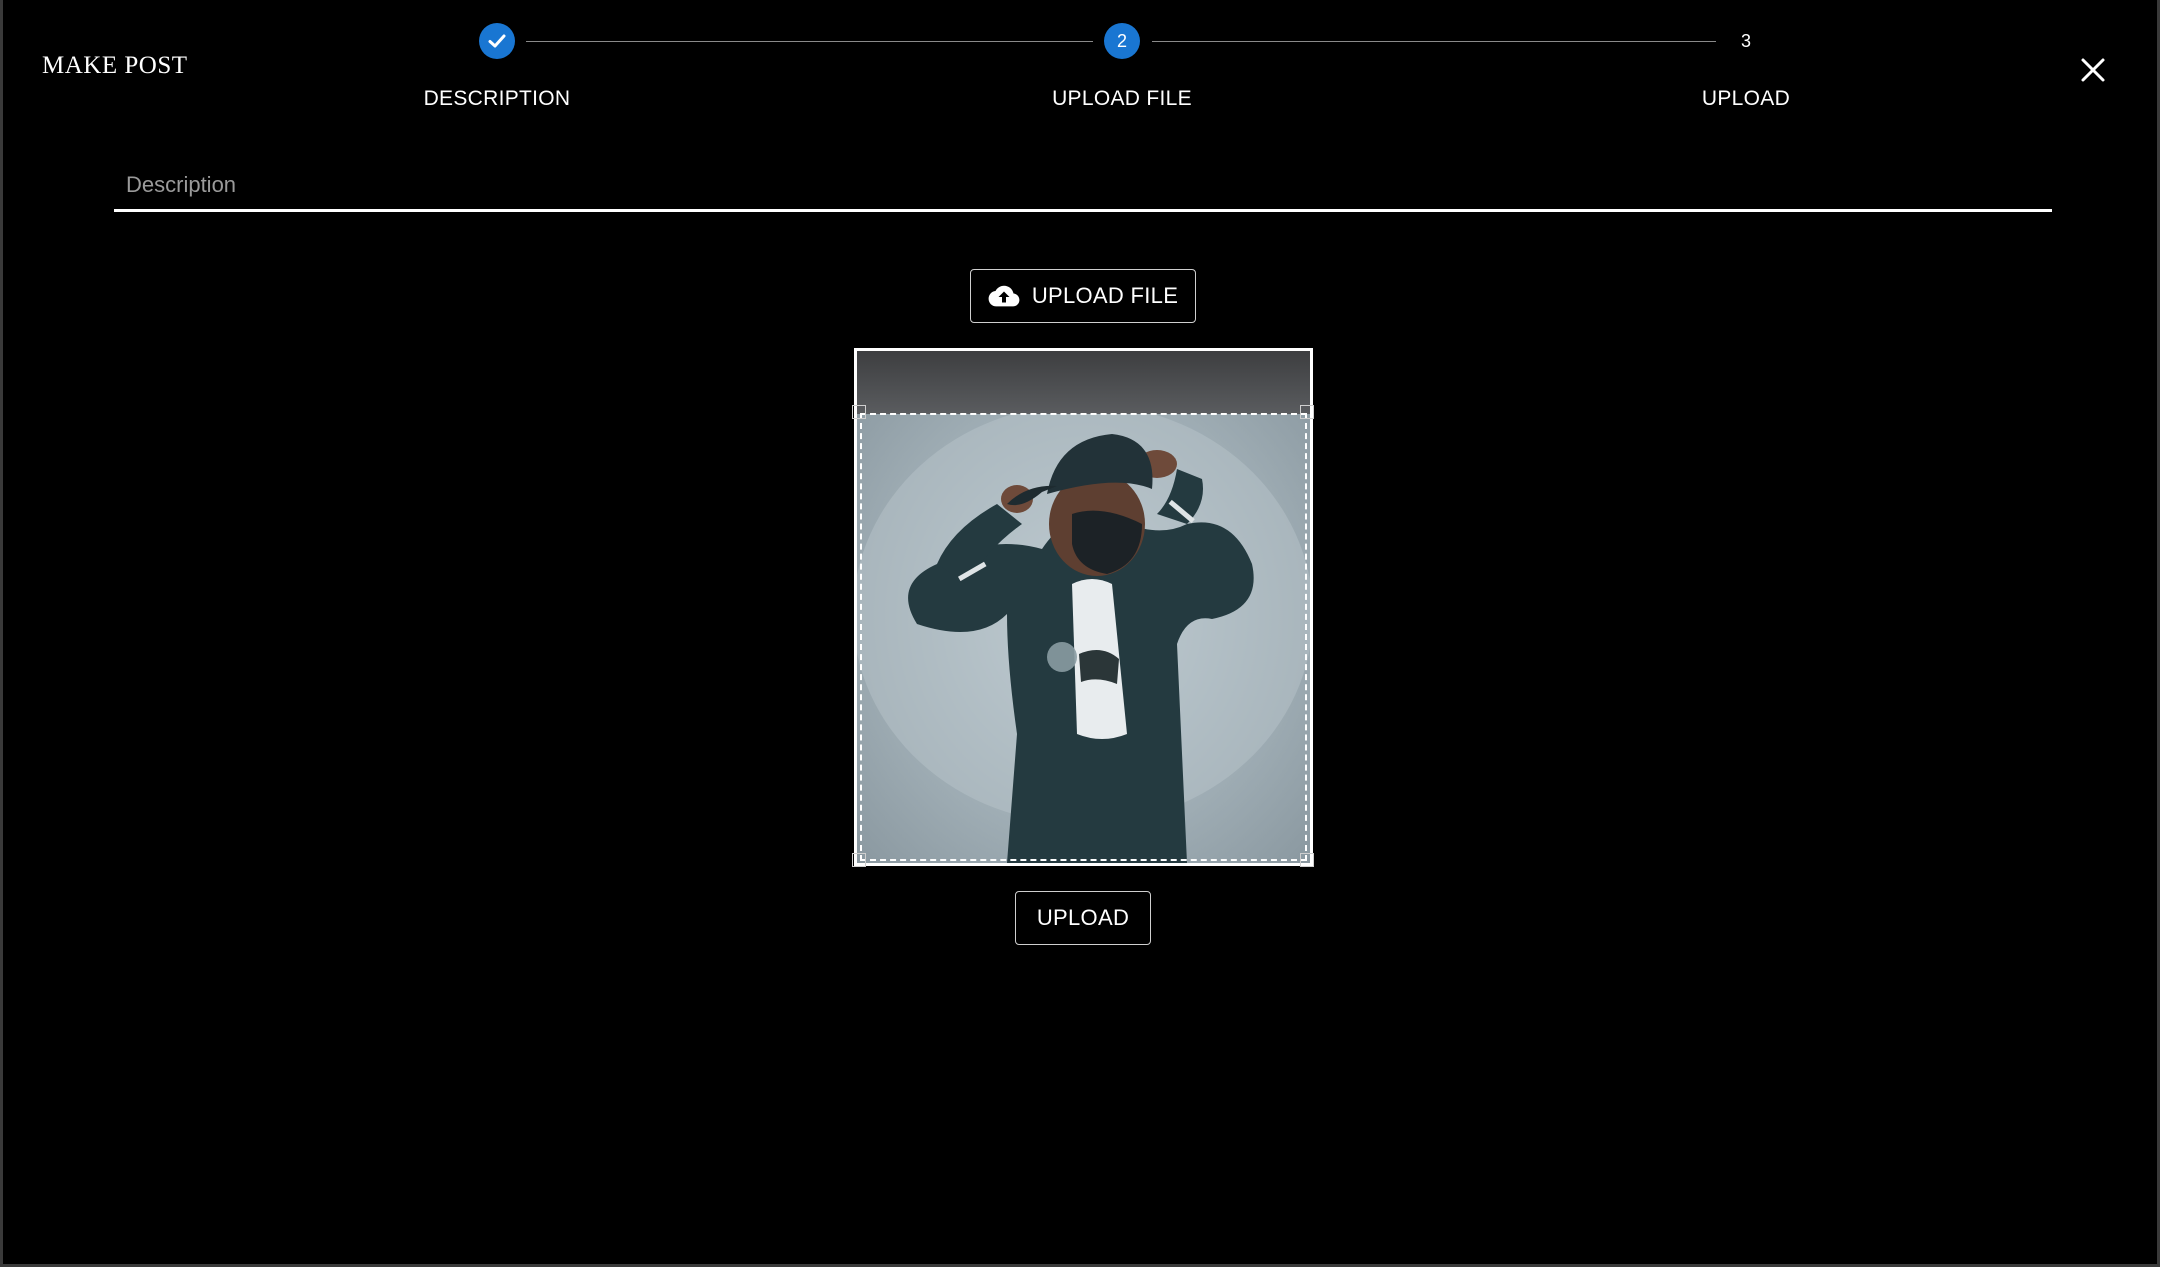 This screenshot has height=1267, width=2160. I want to click on crop-handle-top-left, so click(859, 412).